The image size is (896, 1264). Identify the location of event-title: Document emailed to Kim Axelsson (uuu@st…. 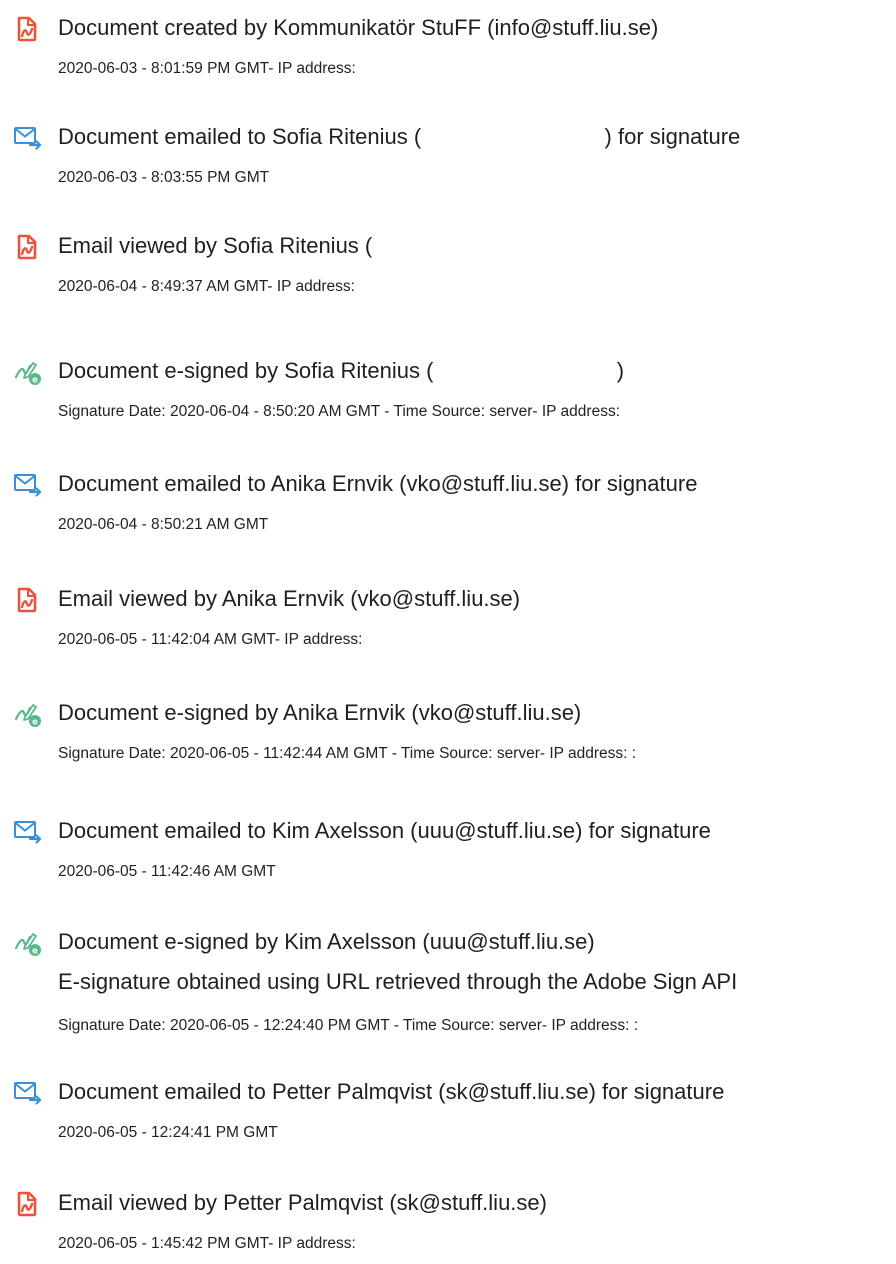
(384, 830).